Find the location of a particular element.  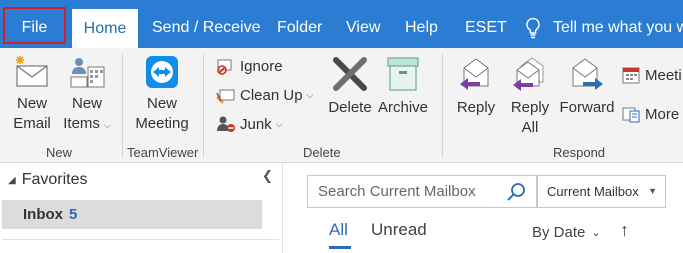

ignore-button: Ignore is located at coordinates (249, 66).